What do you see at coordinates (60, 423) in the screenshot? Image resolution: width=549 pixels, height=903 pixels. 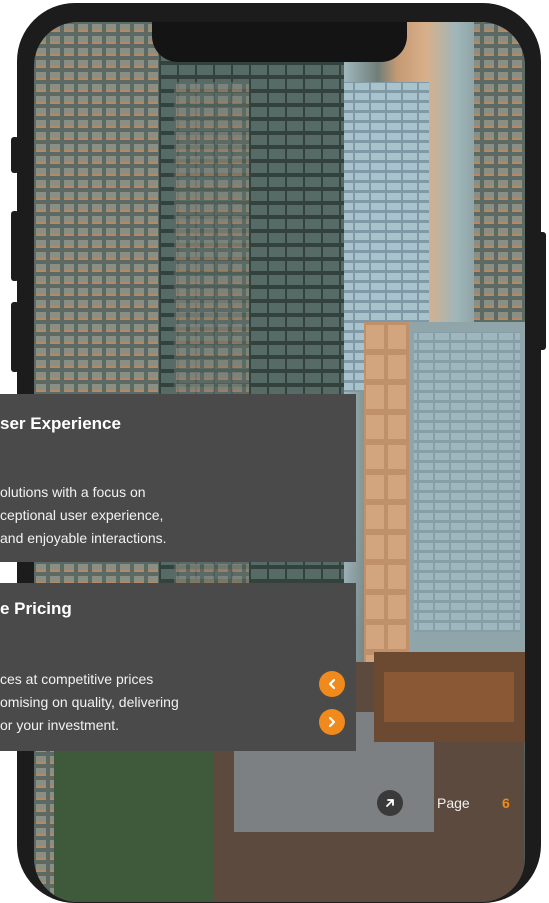 I see `card-title: ser Experience` at bounding box center [60, 423].